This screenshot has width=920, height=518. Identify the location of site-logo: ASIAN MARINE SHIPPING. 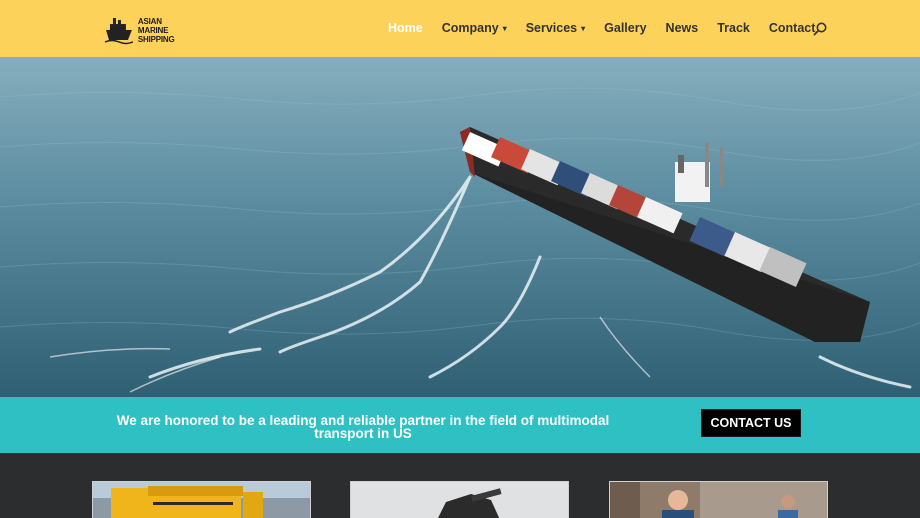
(149, 30).